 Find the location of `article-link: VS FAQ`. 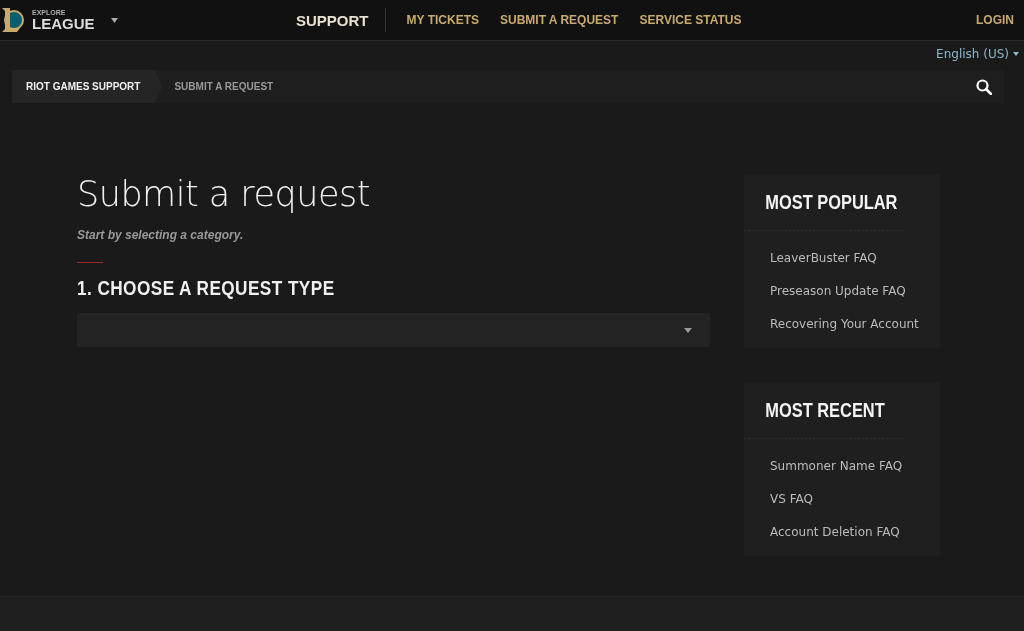

article-link: VS FAQ is located at coordinates (791, 498).